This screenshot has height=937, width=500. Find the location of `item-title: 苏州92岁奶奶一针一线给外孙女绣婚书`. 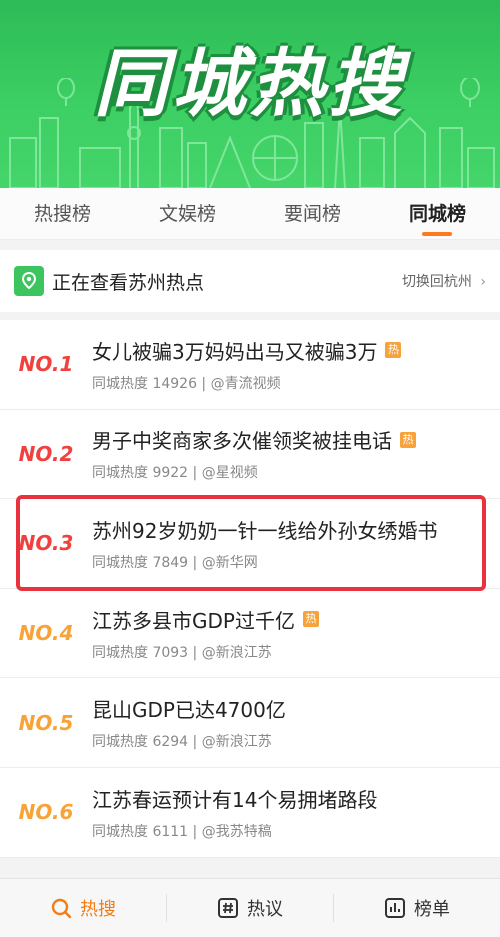

item-title: 苏州92岁奶奶一针一线给外孙女绣婚书 is located at coordinates (265, 530).